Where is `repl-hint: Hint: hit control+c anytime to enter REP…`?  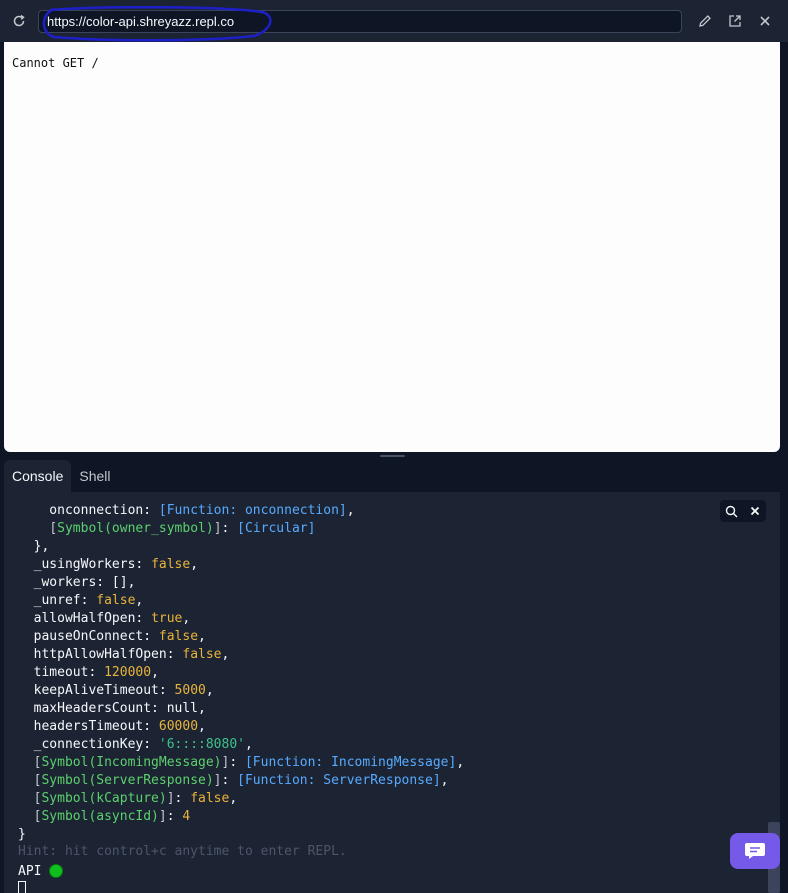
repl-hint: Hint: hit control+c anytime to enter REP… is located at coordinates (182, 851).